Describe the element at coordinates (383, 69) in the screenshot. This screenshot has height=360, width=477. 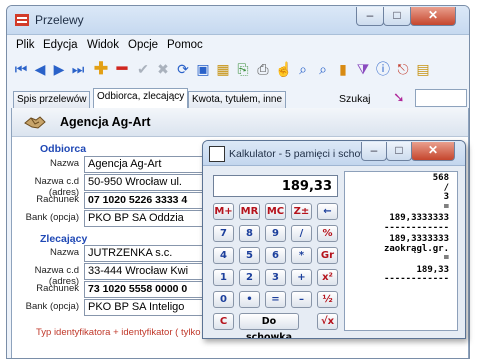
I see `info-icon: ⓘ` at that location.